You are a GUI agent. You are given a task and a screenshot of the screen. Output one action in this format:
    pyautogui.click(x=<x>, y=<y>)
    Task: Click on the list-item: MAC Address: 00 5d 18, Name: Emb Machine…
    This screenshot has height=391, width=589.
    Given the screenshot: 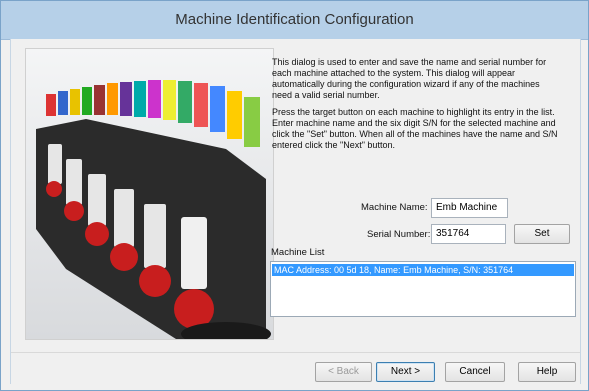 What is the action you would take?
    pyautogui.click(x=423, y=270)
    